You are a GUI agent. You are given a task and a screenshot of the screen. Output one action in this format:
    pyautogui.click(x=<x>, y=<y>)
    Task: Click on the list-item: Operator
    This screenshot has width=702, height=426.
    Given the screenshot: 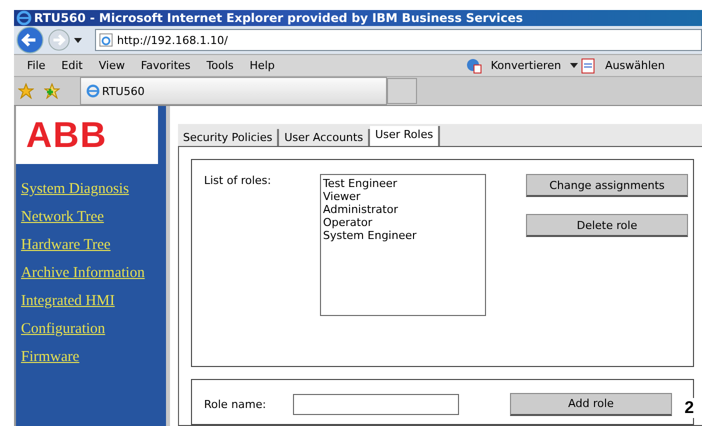 What is the action you would take?
    pyautogui.click(x=403, y=222)
    